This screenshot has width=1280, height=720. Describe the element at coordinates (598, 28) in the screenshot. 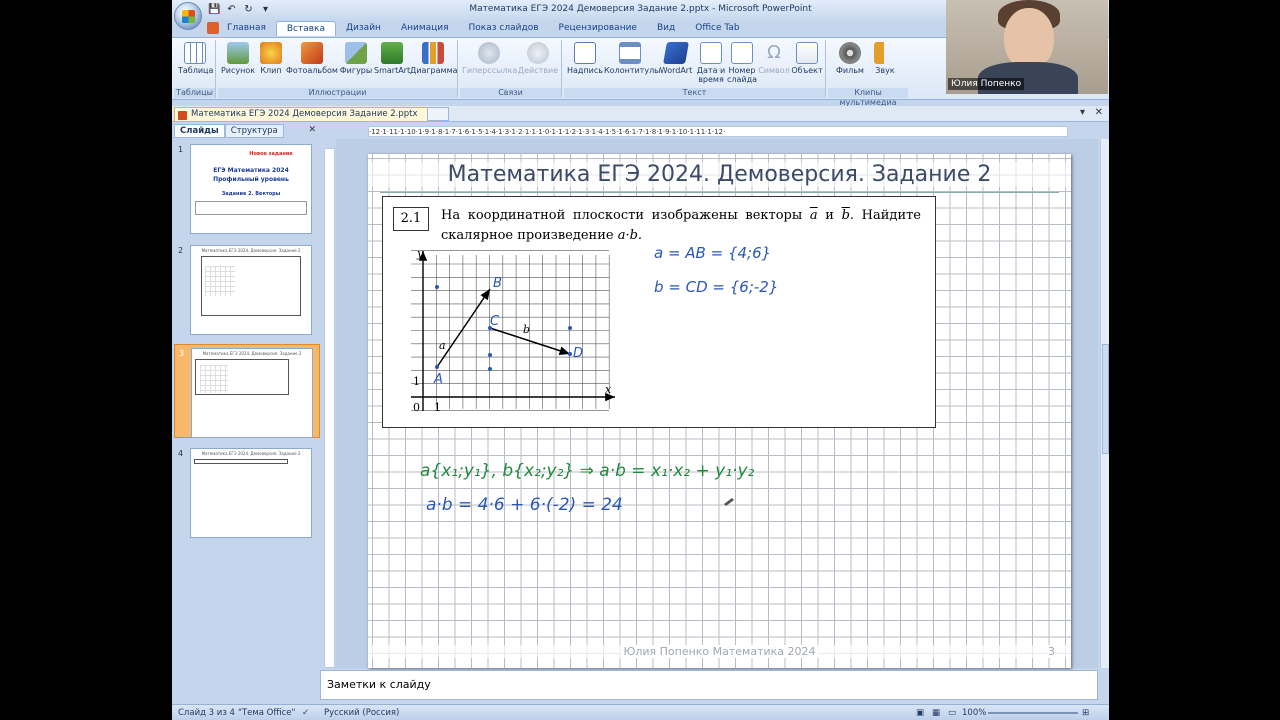

I see `tab-review: Рецензирование` at that location.